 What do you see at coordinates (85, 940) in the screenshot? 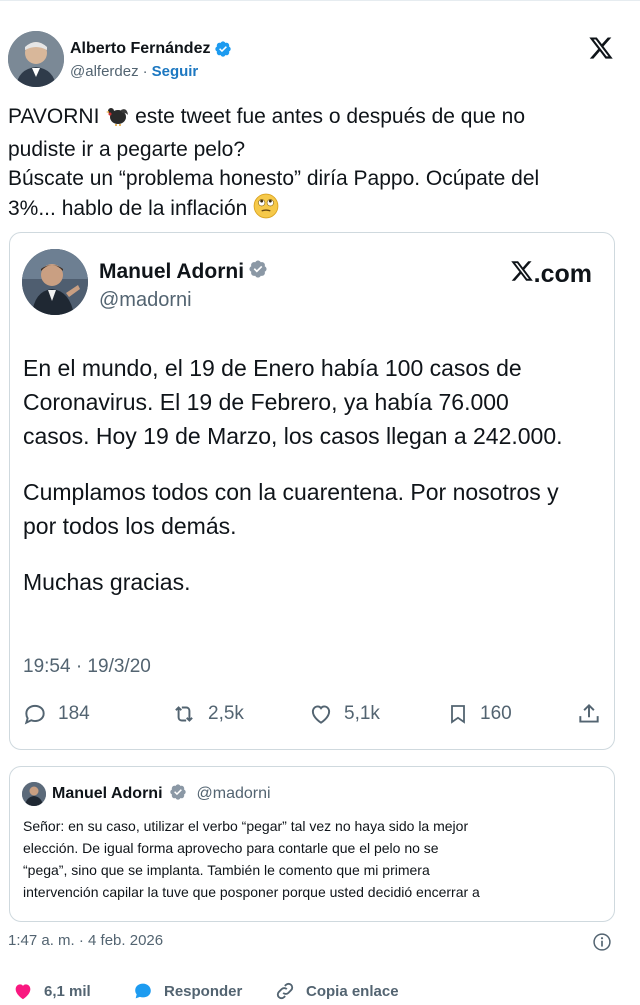
I see `post-timestamp: 1:47 a. m. · 4 feb. 2026` at bounding box center [85, 940].